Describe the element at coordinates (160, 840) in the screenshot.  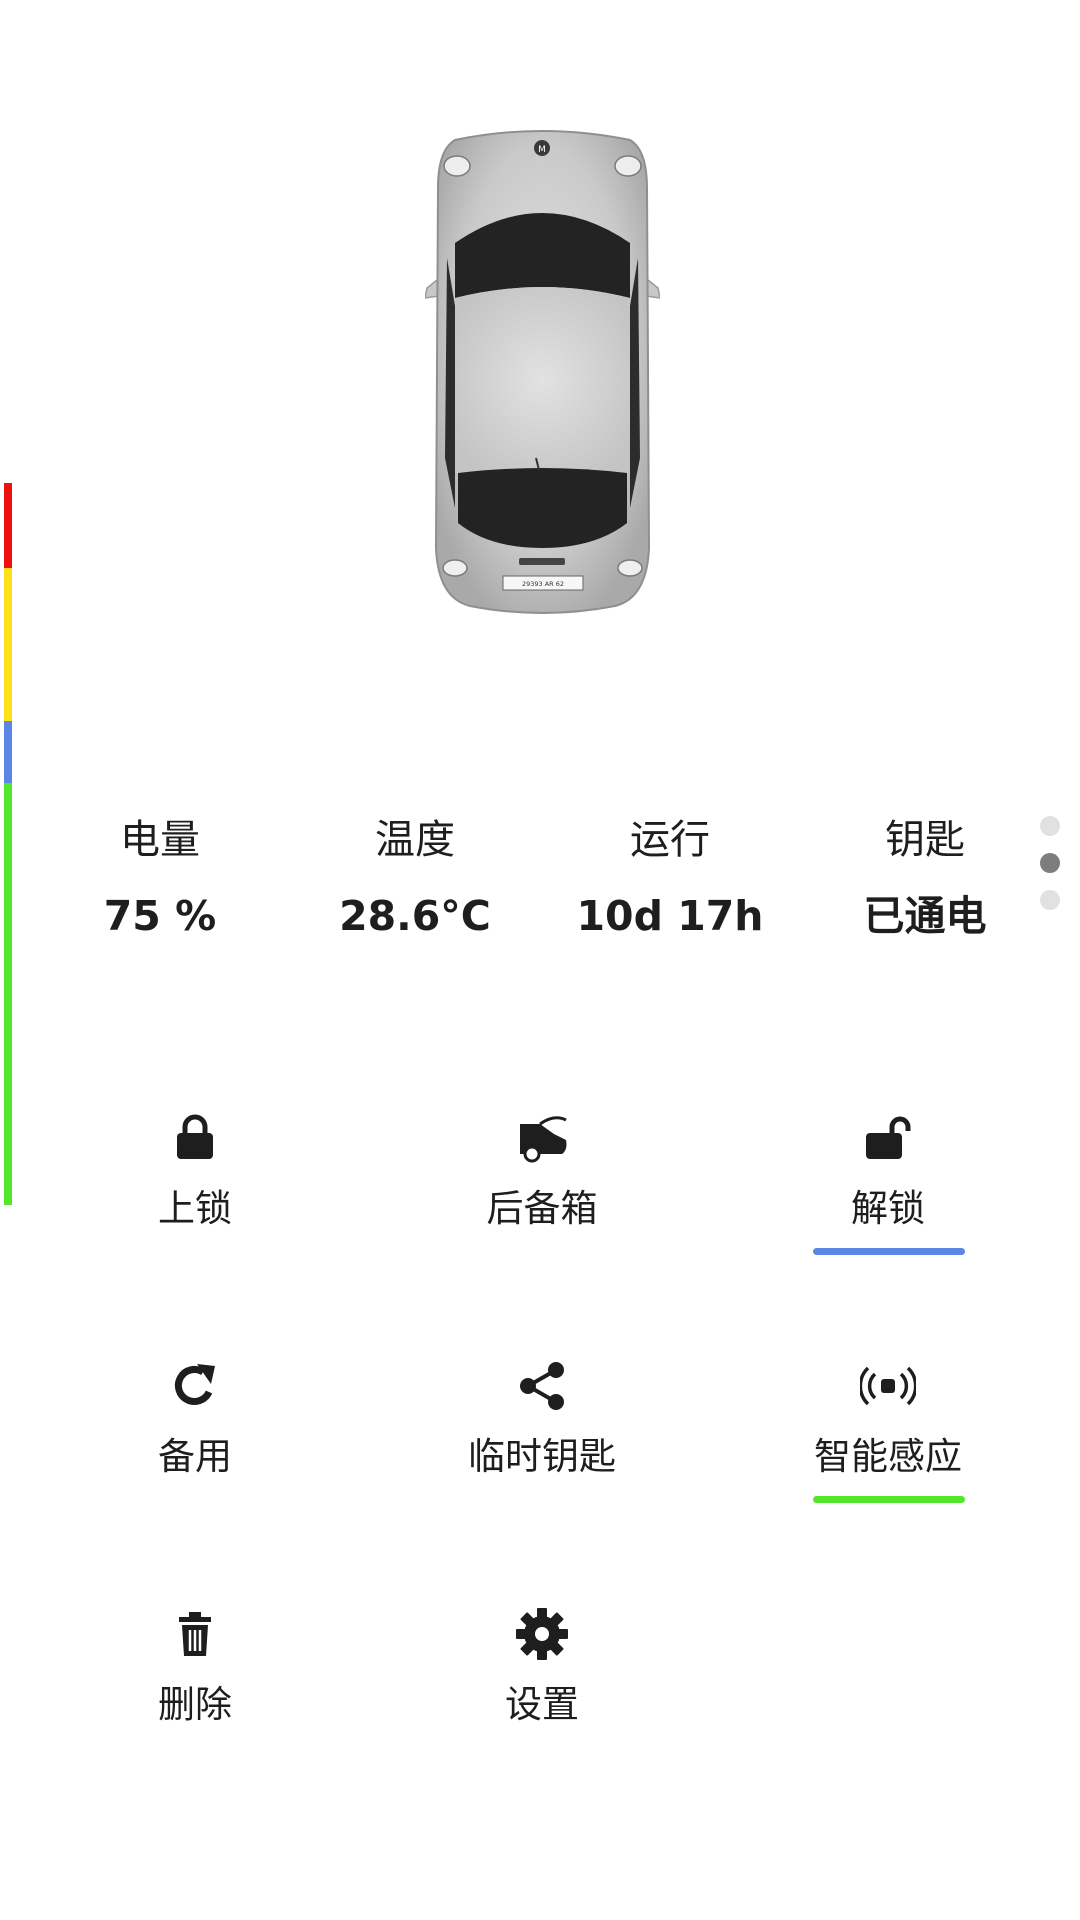
I see `stat-label: 电量` at that location.